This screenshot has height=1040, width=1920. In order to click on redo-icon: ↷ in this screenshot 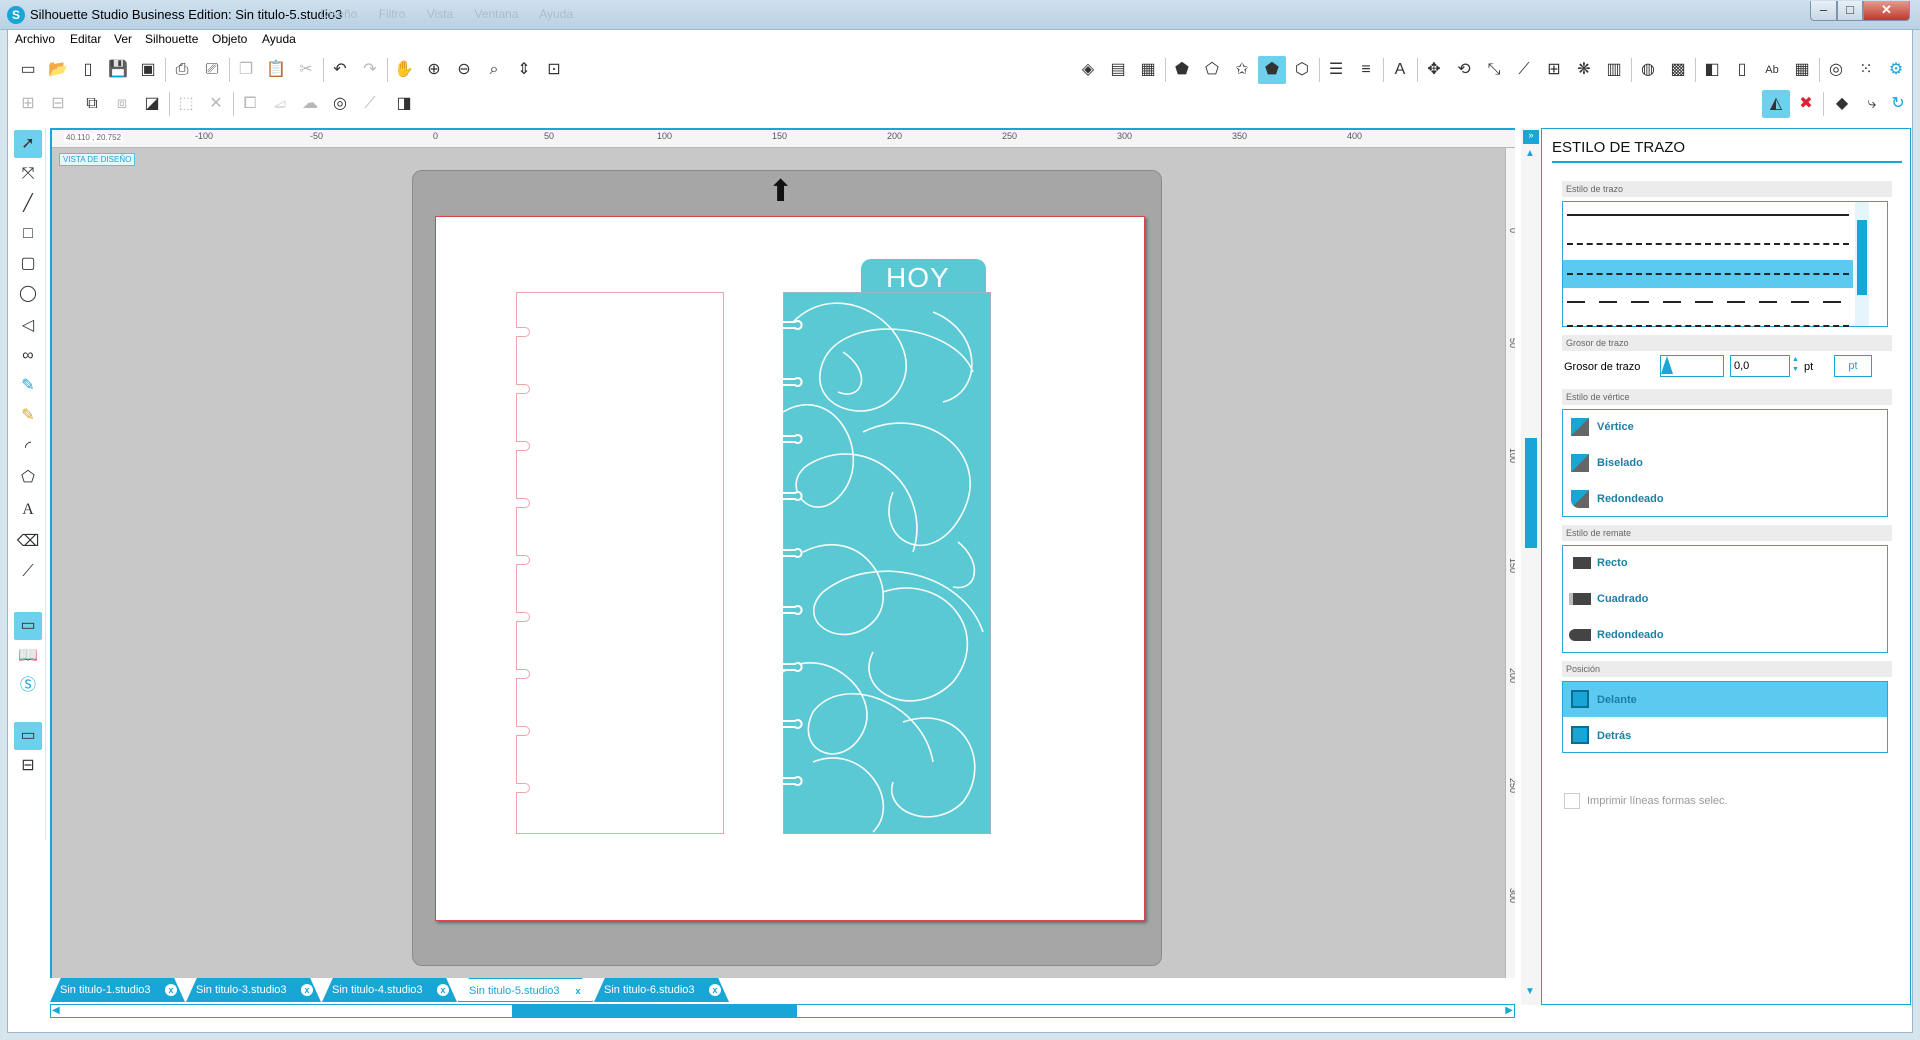, I will do `click(370, 70)`.